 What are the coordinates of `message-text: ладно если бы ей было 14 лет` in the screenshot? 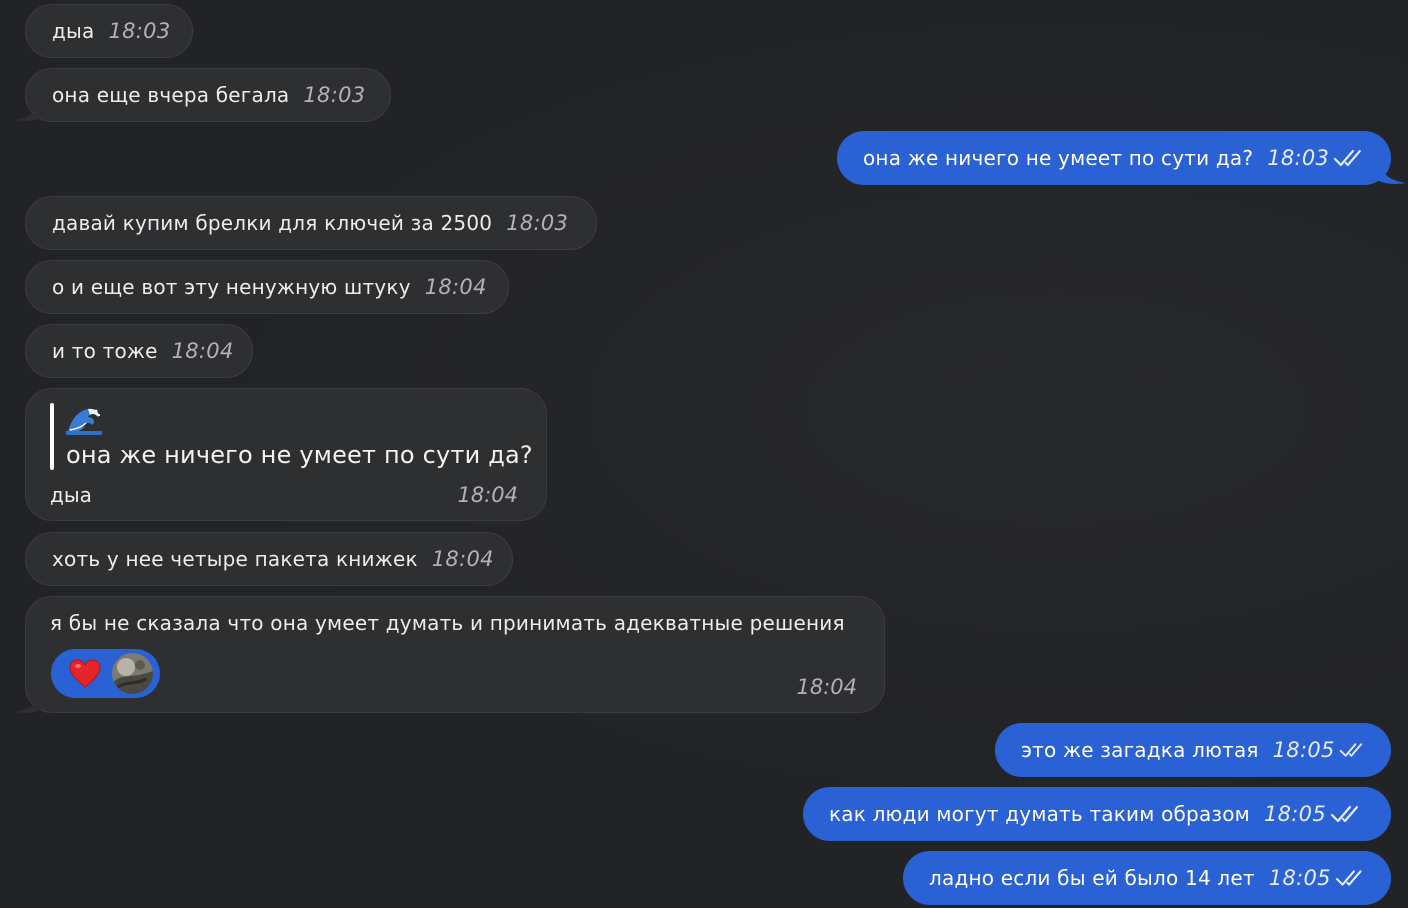 It's located at (1092, 878).